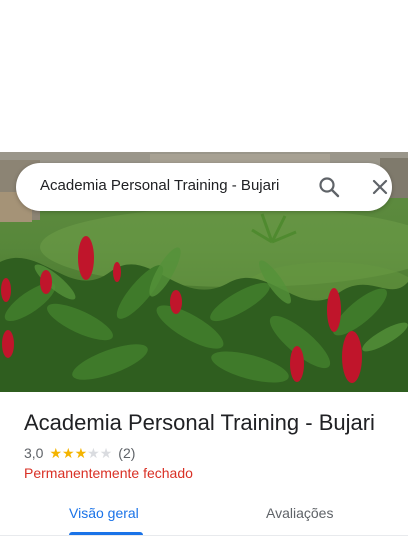  I want to click on search-input: Academia Personal Training - Bujari, so click(159, 185).